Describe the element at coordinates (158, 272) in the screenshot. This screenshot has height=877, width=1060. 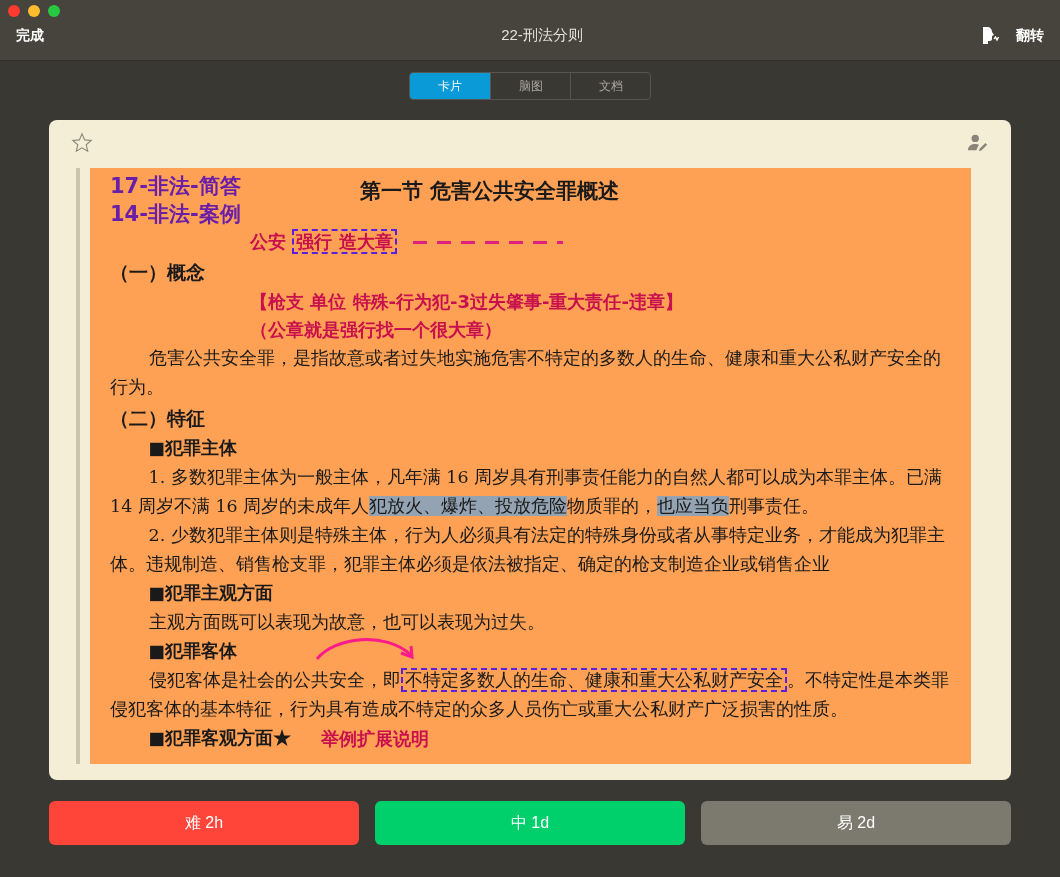
I see `section-heading: （一）概念` at that location.